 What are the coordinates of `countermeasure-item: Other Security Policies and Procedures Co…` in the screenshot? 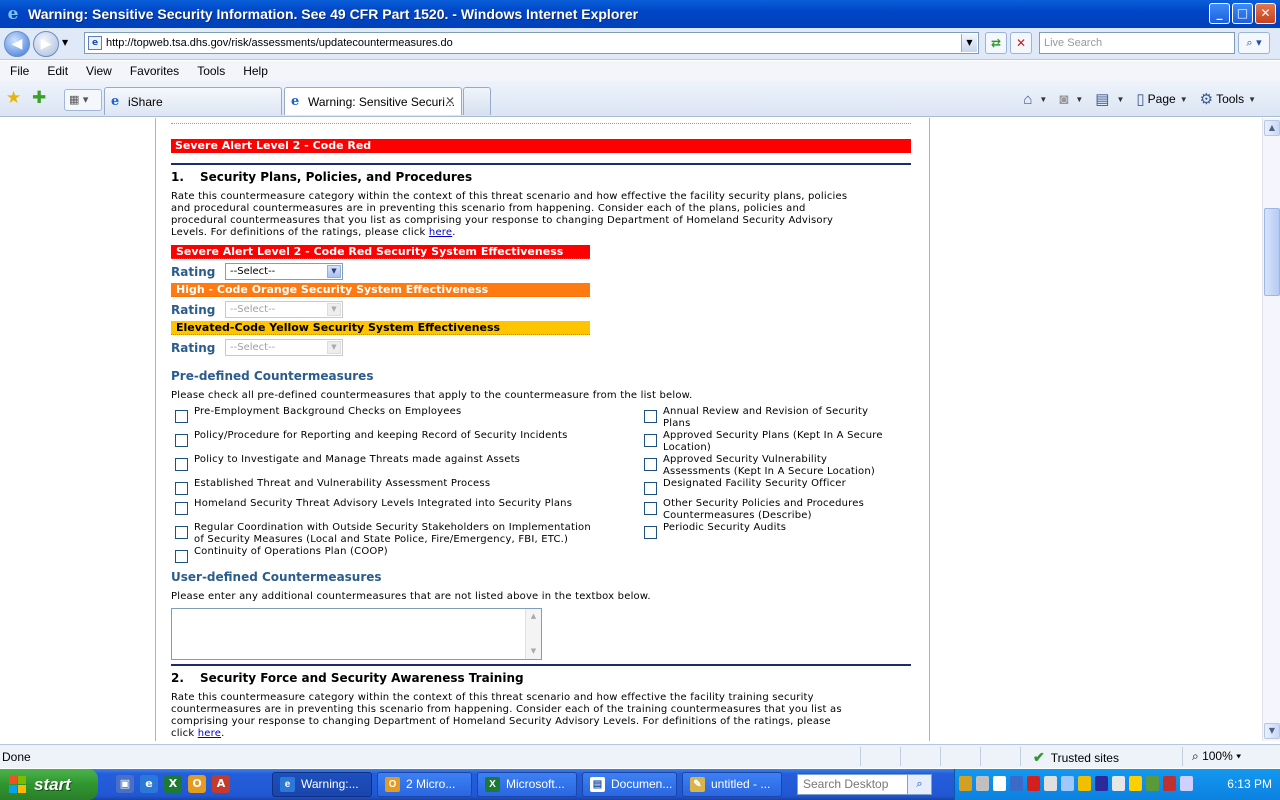 It's located at (754, 510).